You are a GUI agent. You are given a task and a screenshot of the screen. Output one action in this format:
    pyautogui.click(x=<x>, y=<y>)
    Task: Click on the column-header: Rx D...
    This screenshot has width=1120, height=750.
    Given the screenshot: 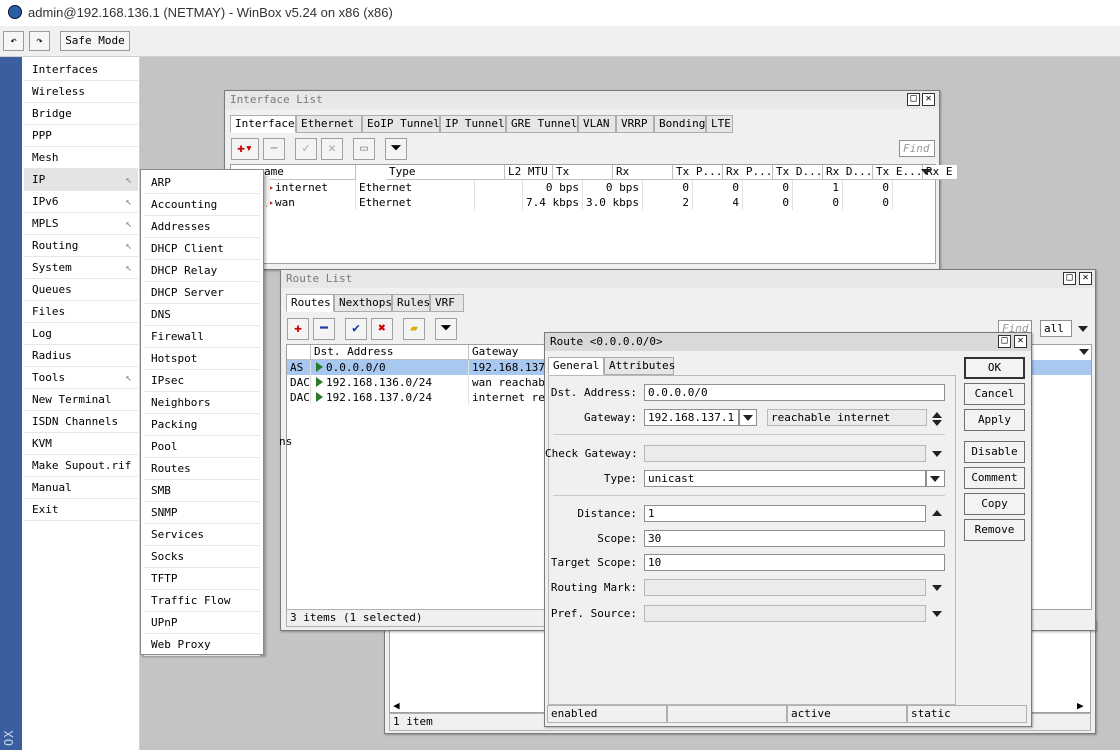 What is the action you would take?
    pyautogui.click(x=848, y=172)
    